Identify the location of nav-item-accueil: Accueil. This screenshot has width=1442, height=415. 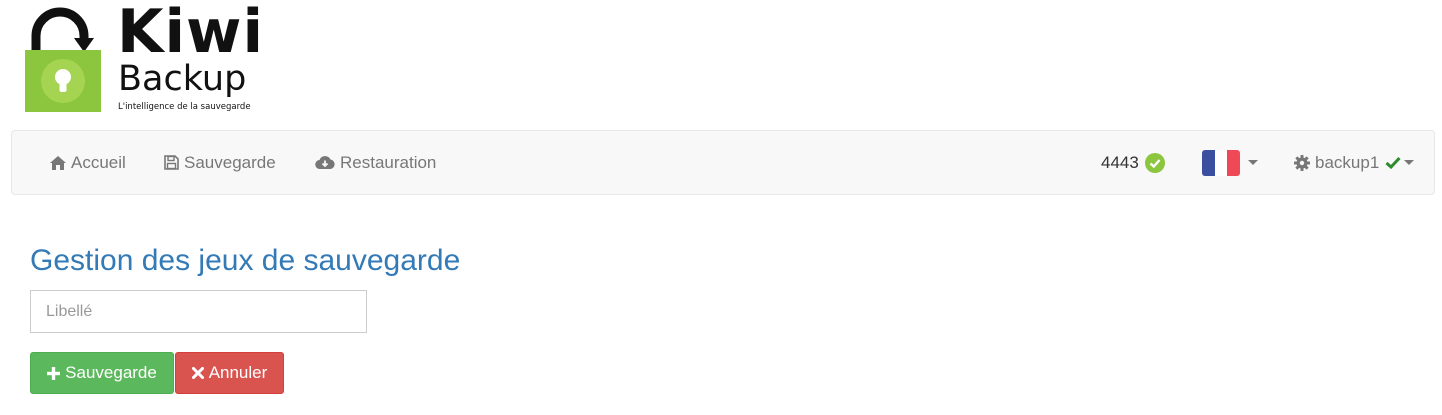
(88, 162).